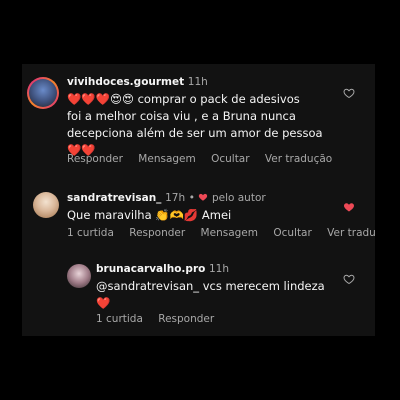  I want to click on comment-header: sandratrevisan_ 17h • pelo autor, so click(166, 198).